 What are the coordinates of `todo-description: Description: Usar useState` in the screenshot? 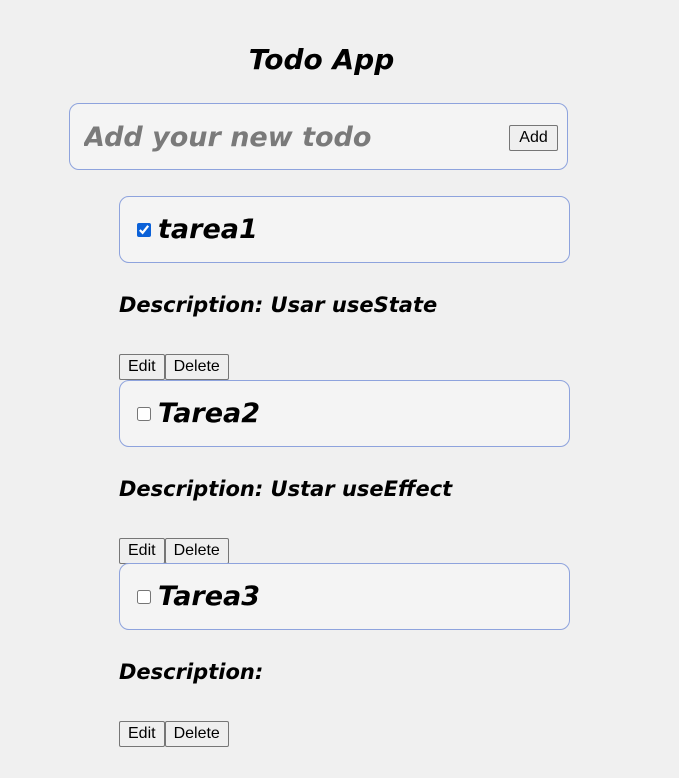 It's located at (344, 305).